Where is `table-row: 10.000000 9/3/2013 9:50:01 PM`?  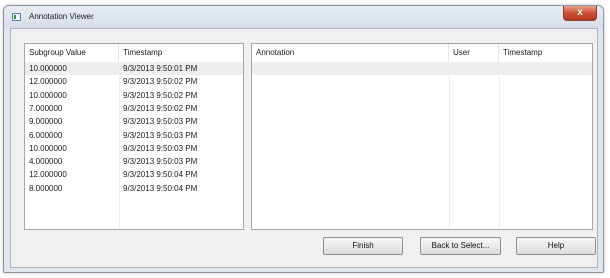
table-row: 10.000000 9/3/2013 9:50:01 PM is located at coordinates (134, 68).